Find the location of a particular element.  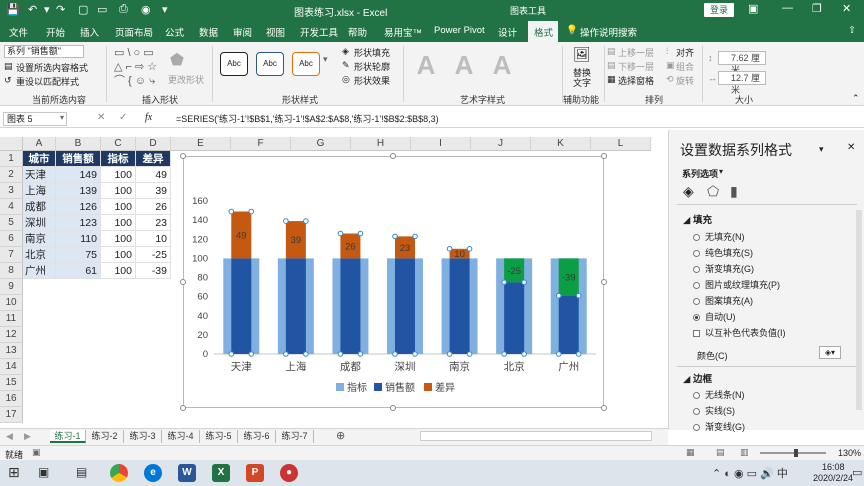

undo-dropdown-icon: ▾ is located at coordinates (47, 9).